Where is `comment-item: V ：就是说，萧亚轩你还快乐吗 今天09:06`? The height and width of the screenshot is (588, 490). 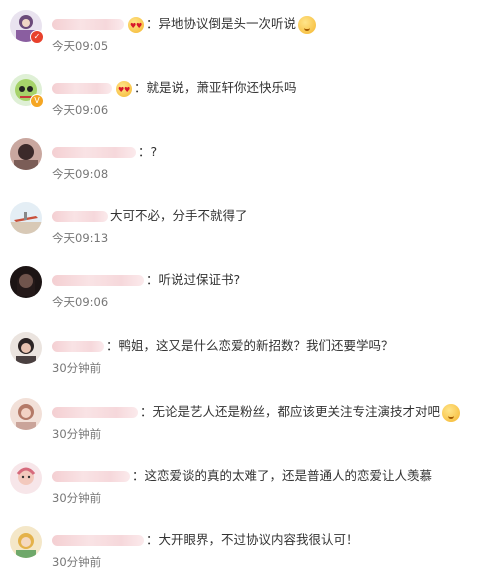
comment-item: V ：就是说，萧亚轩你还快乐吗 今天09:06 is located at coordinates (245, 104).